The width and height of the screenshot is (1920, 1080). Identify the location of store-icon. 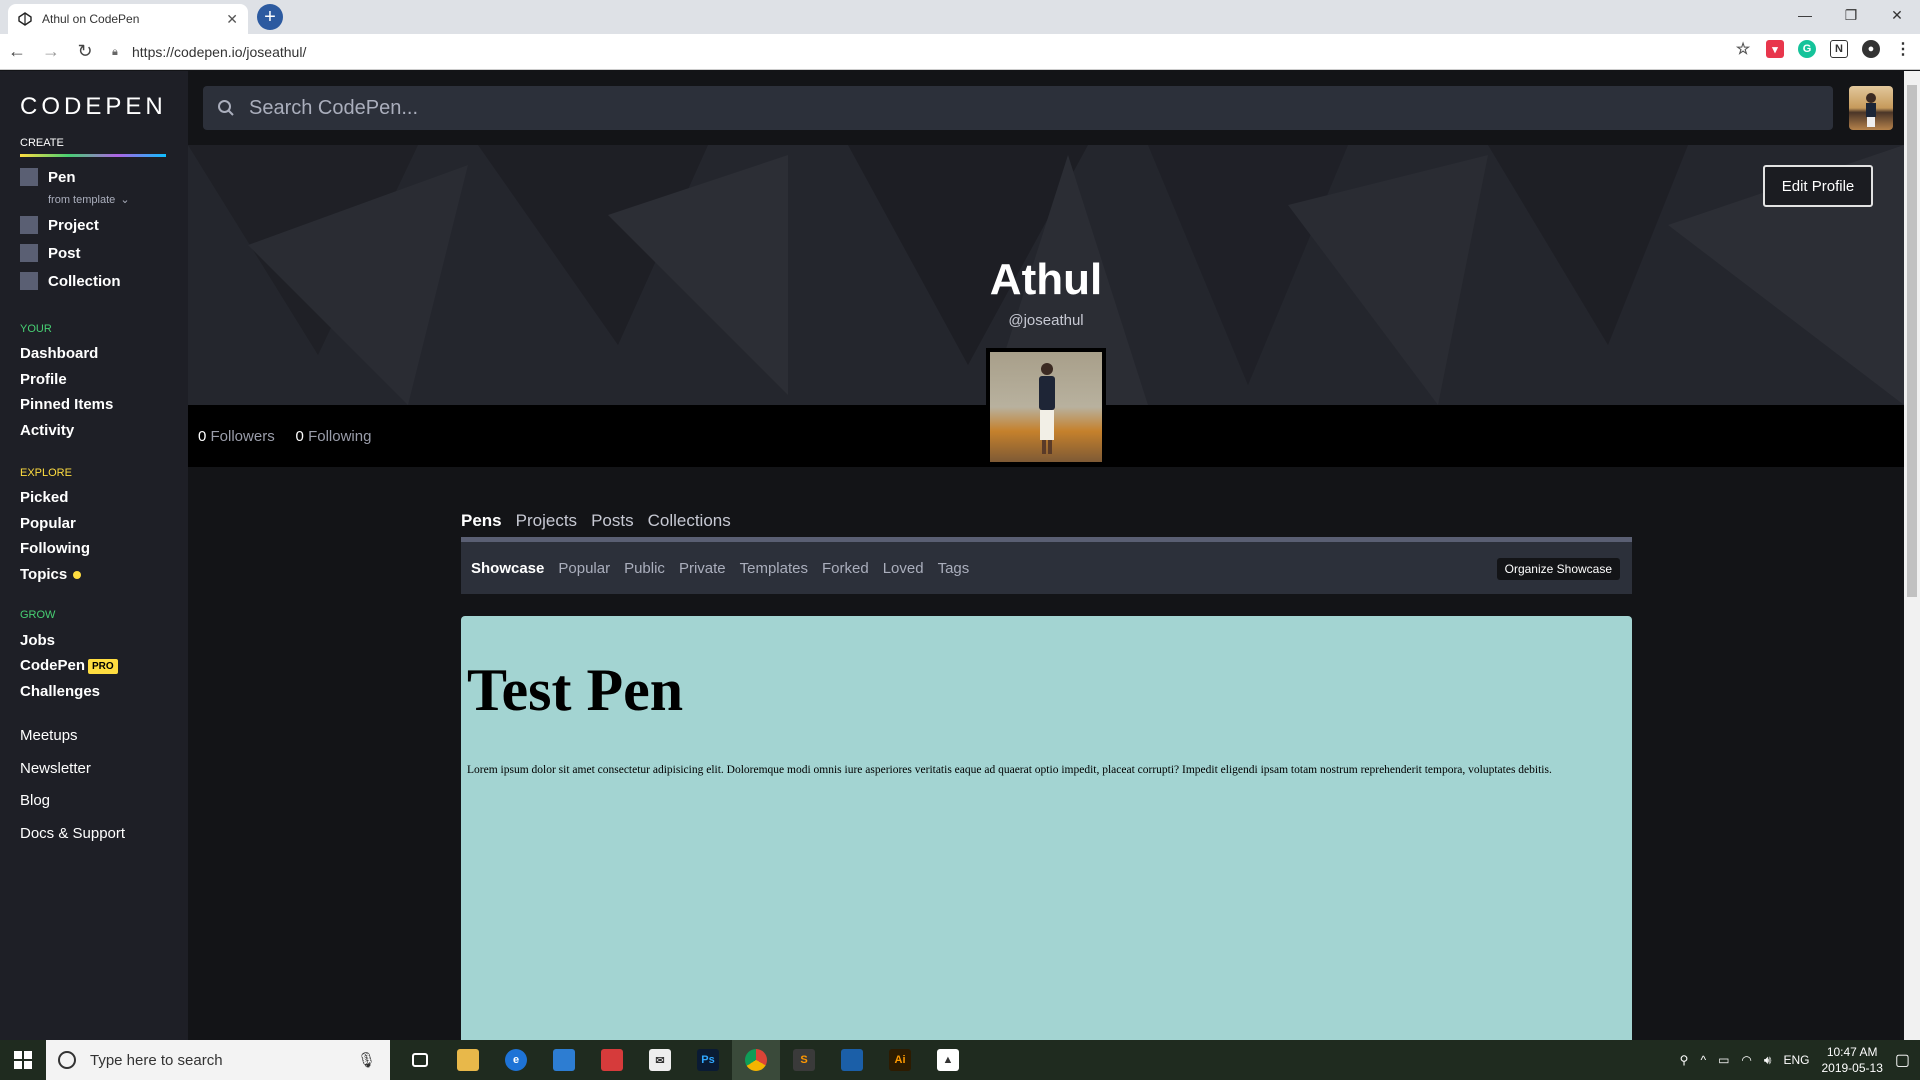
(564, 1060).